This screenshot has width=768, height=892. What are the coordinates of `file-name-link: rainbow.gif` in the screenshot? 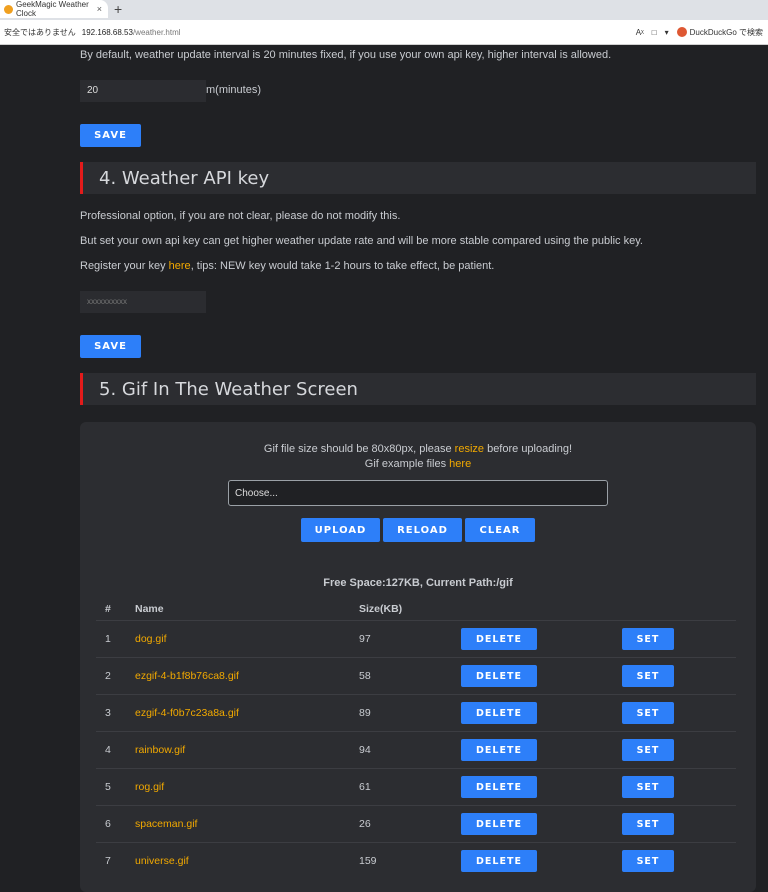 It's located at (160, 750).